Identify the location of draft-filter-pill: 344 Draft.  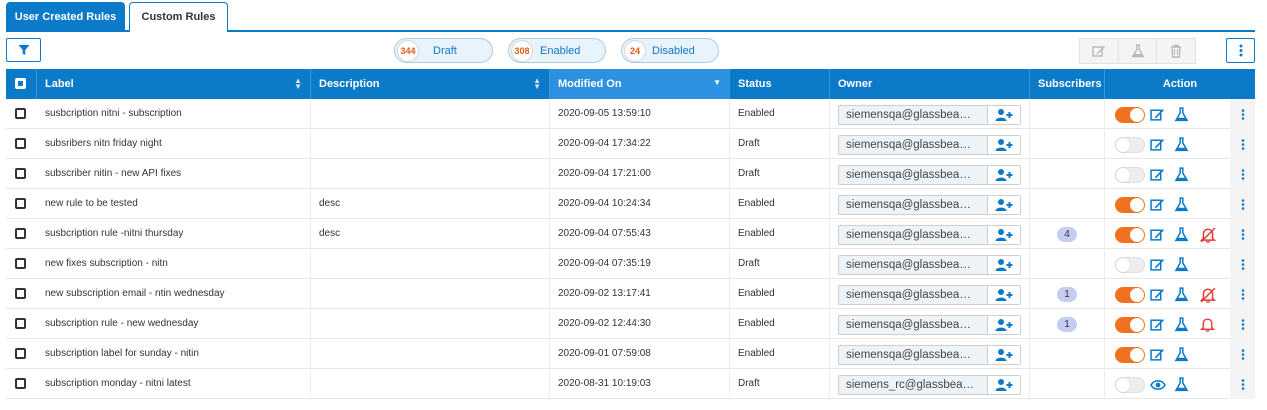
(443, 50).